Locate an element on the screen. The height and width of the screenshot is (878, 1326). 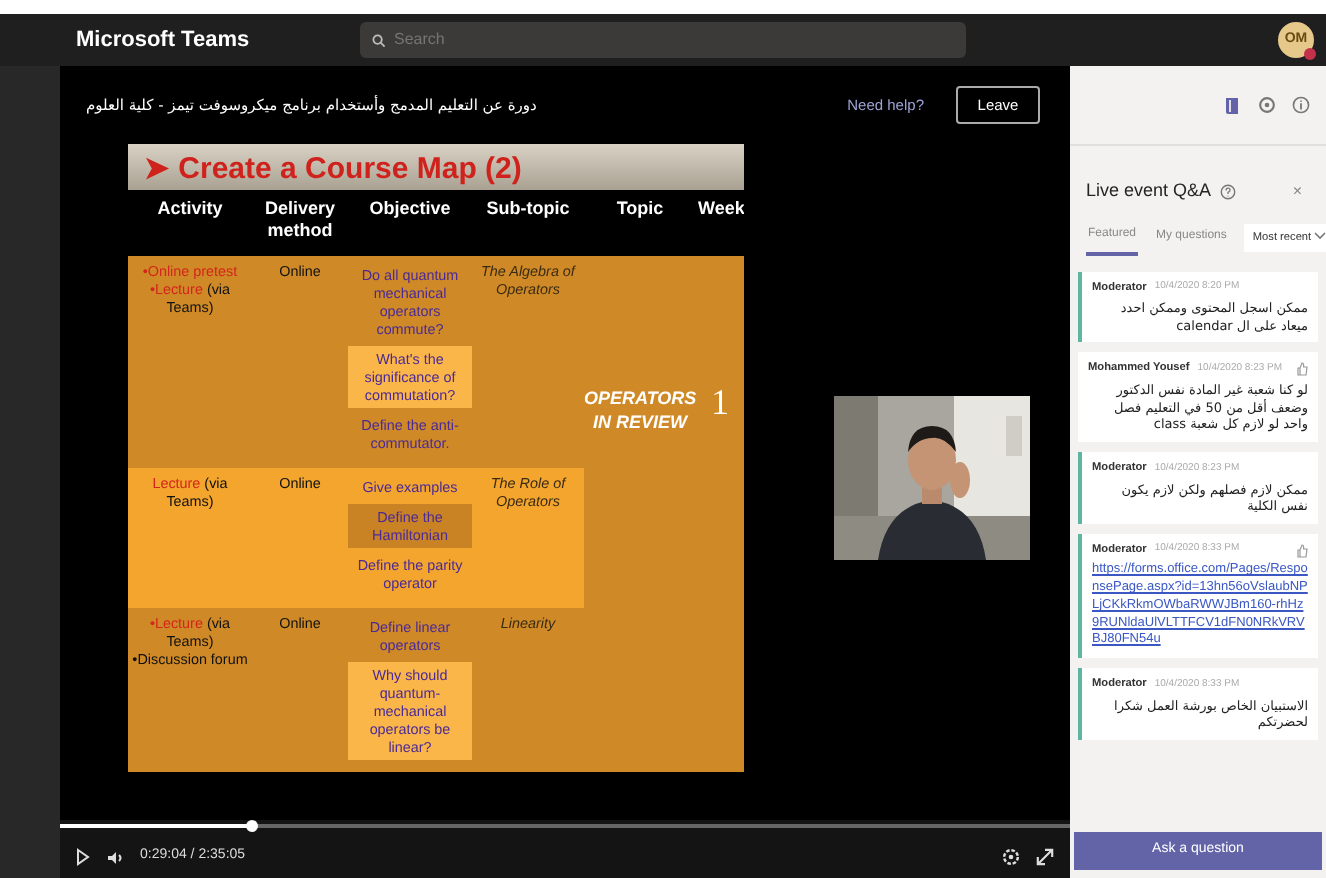
help-icon is located at coordinates (1227, 191).